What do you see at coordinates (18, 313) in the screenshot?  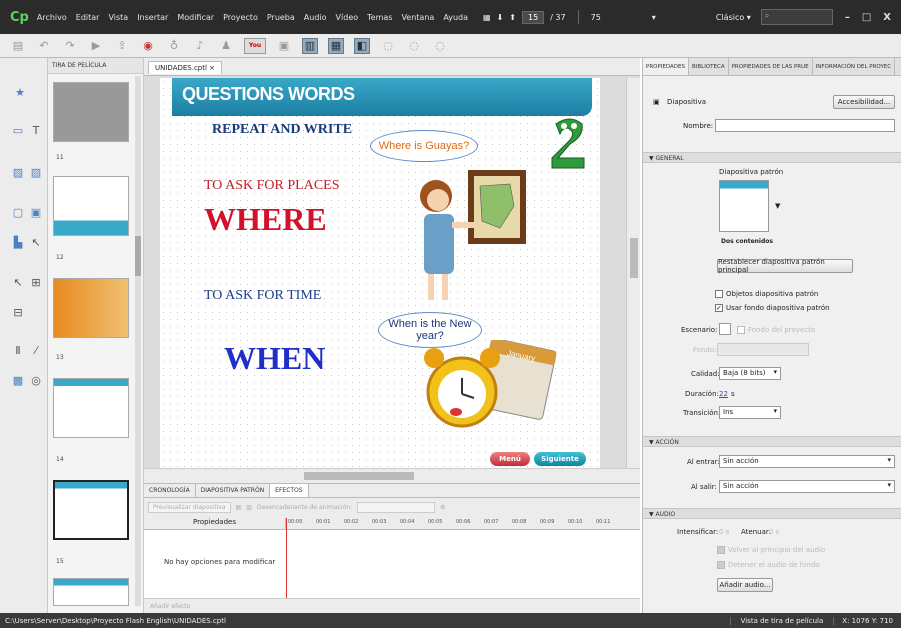 I see `text-entry-icon: ⊟` at bounding box center [18, 313].